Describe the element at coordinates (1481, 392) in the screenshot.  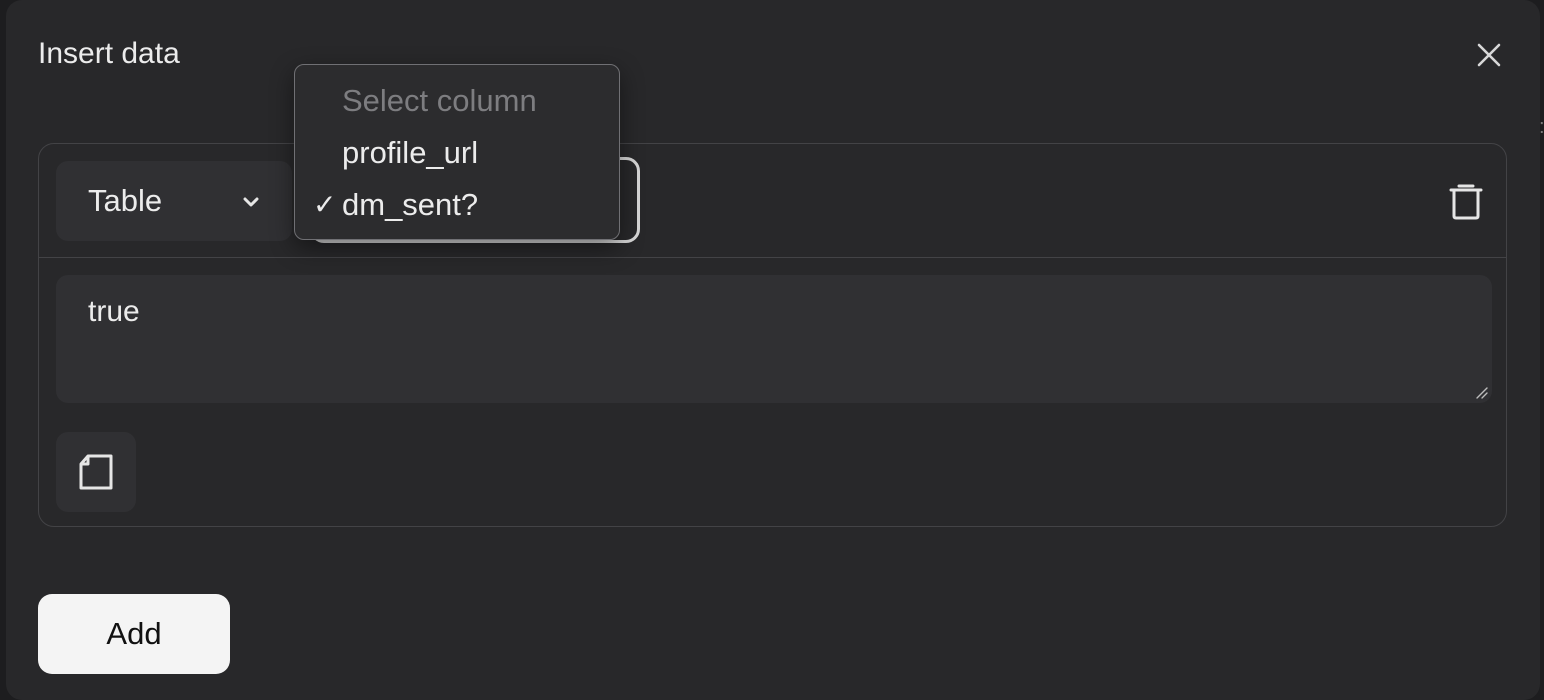
I see `resize-grip-icon` at that location.